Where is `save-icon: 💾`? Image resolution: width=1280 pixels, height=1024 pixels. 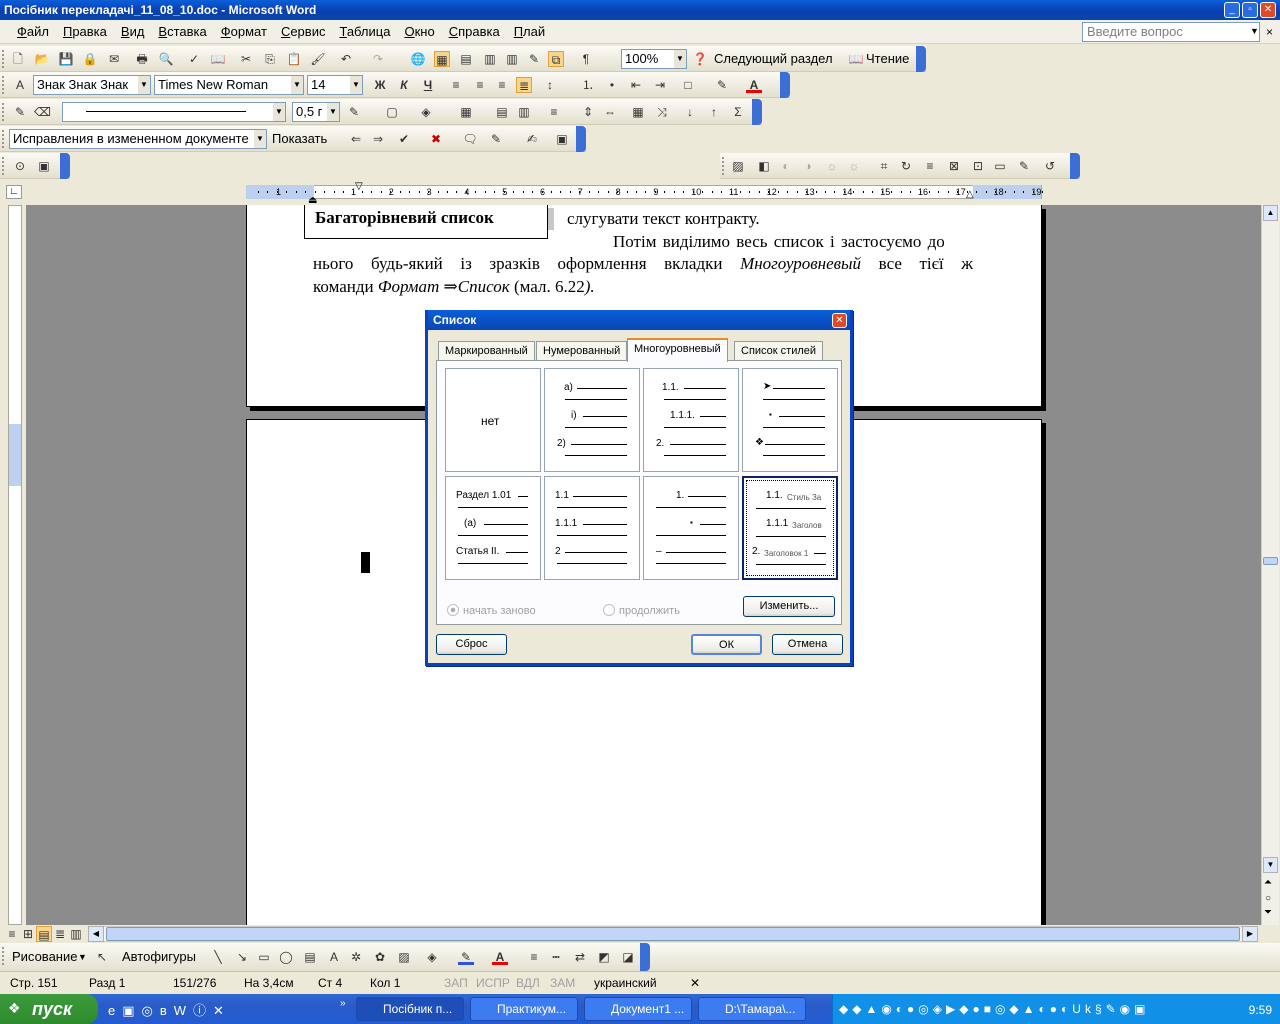
save-icon: 💾 is located at coordinates (66, 59).